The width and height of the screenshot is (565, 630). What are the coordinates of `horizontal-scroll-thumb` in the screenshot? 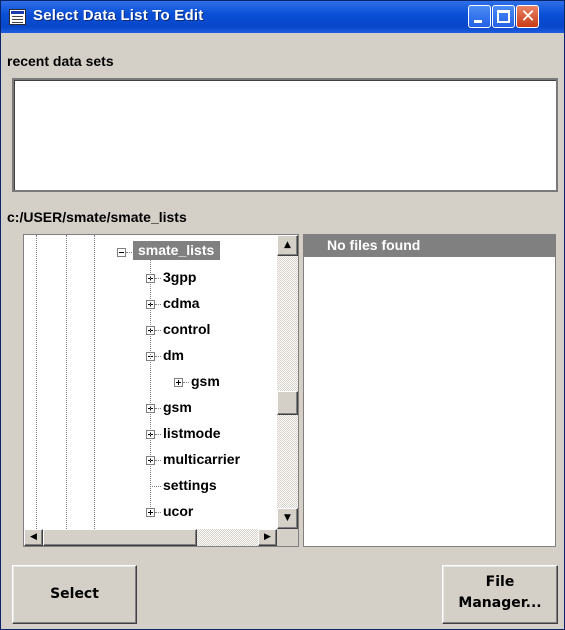 It's located at (120, 537).